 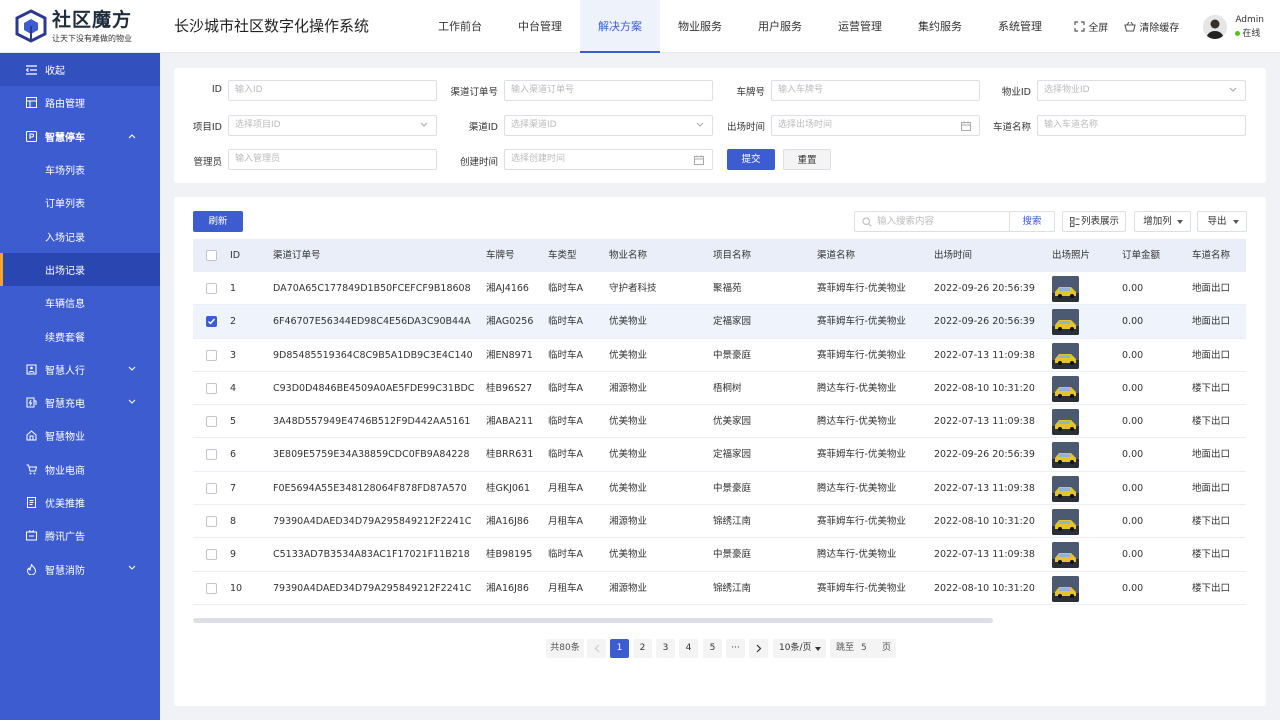 What do you see at coordinates (1211, 255) in the screenshot?
I see `column-header-lane: 车道名称` at bounding box center [1211, 255].